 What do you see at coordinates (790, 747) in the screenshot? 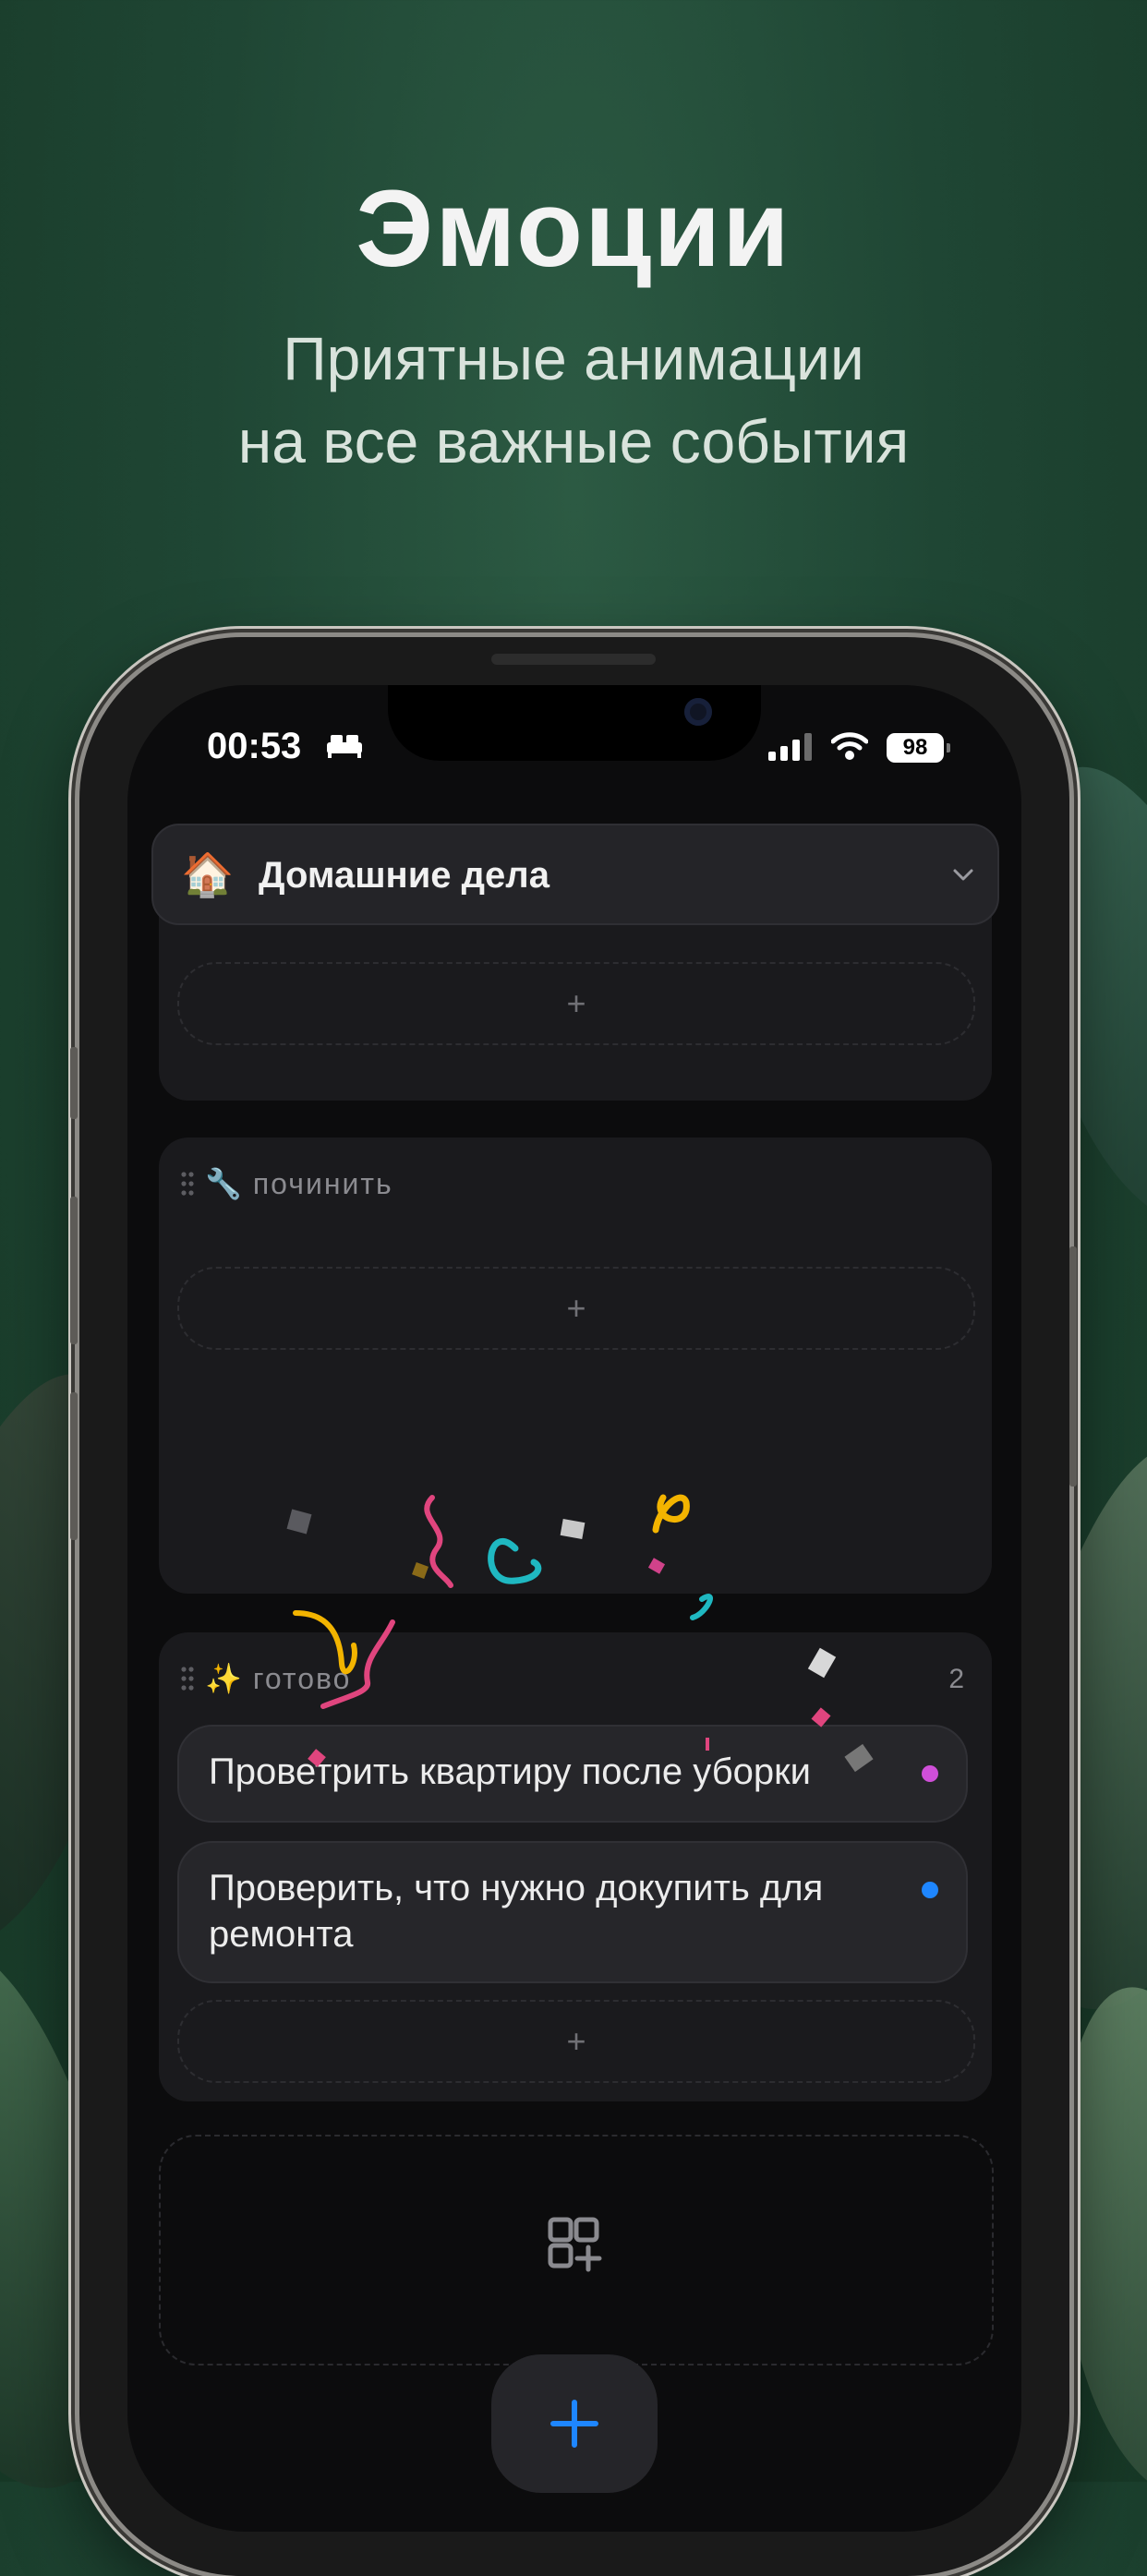
I see `signal-icon` at bounding box center [790, 747].